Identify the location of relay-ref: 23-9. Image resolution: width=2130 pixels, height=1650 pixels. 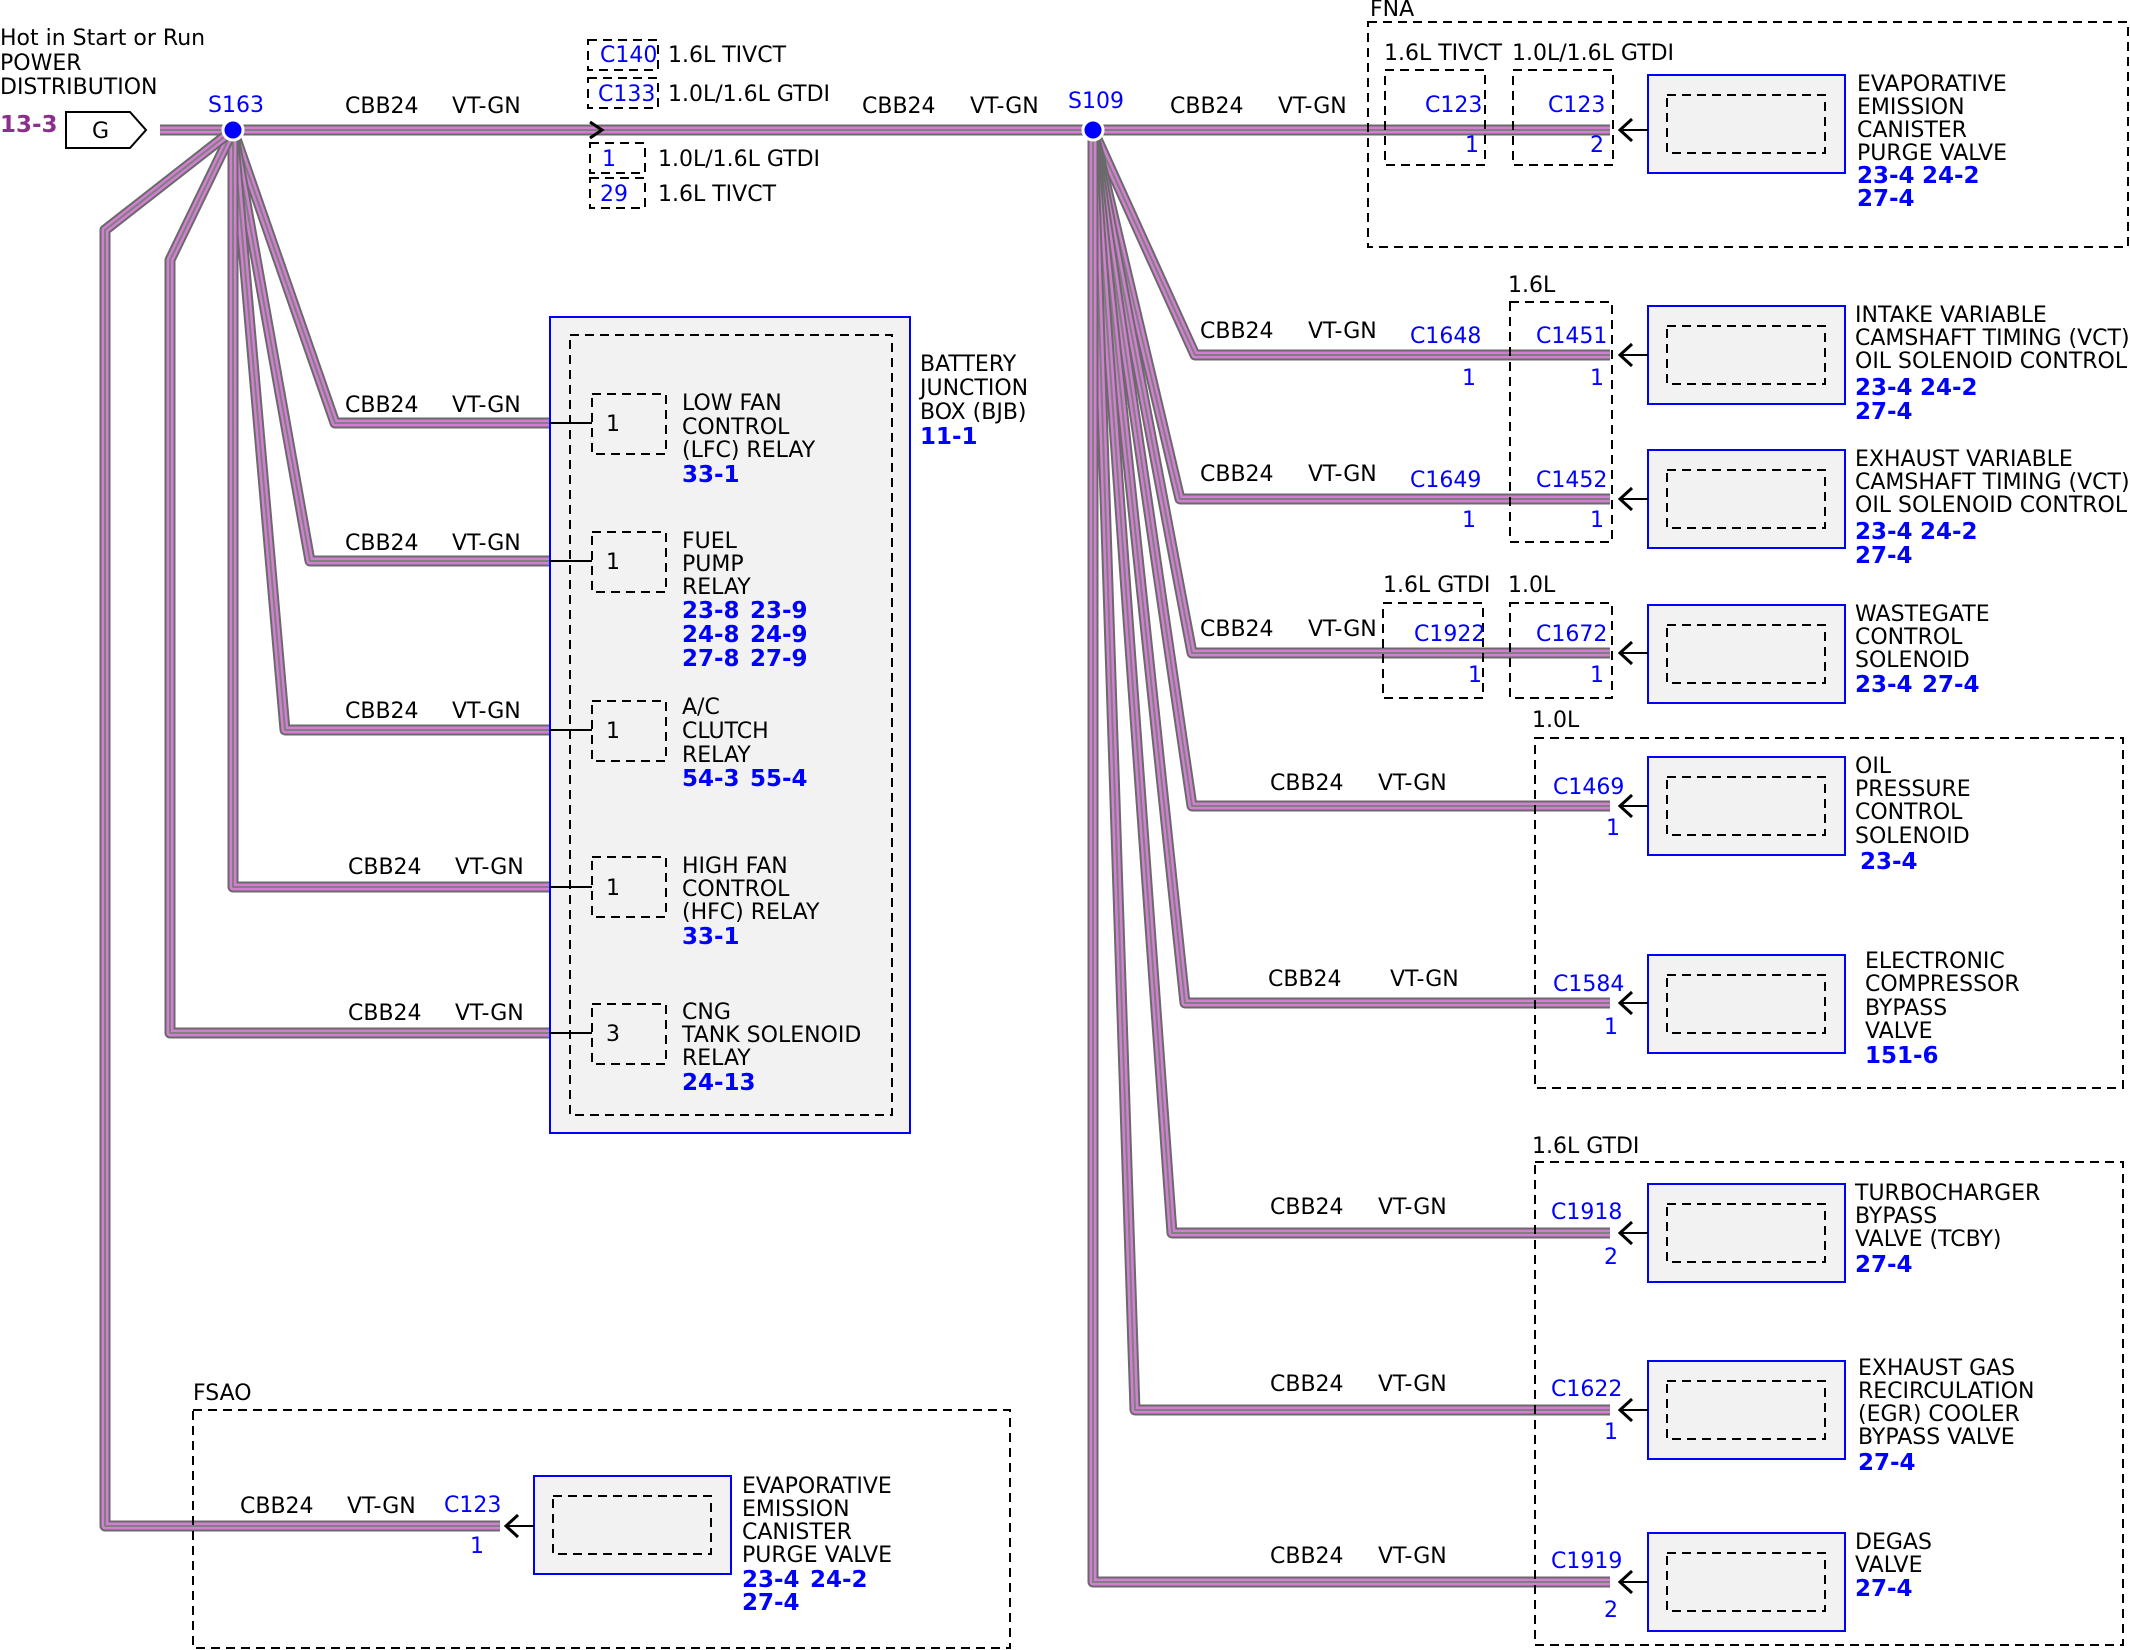
(779, 611).